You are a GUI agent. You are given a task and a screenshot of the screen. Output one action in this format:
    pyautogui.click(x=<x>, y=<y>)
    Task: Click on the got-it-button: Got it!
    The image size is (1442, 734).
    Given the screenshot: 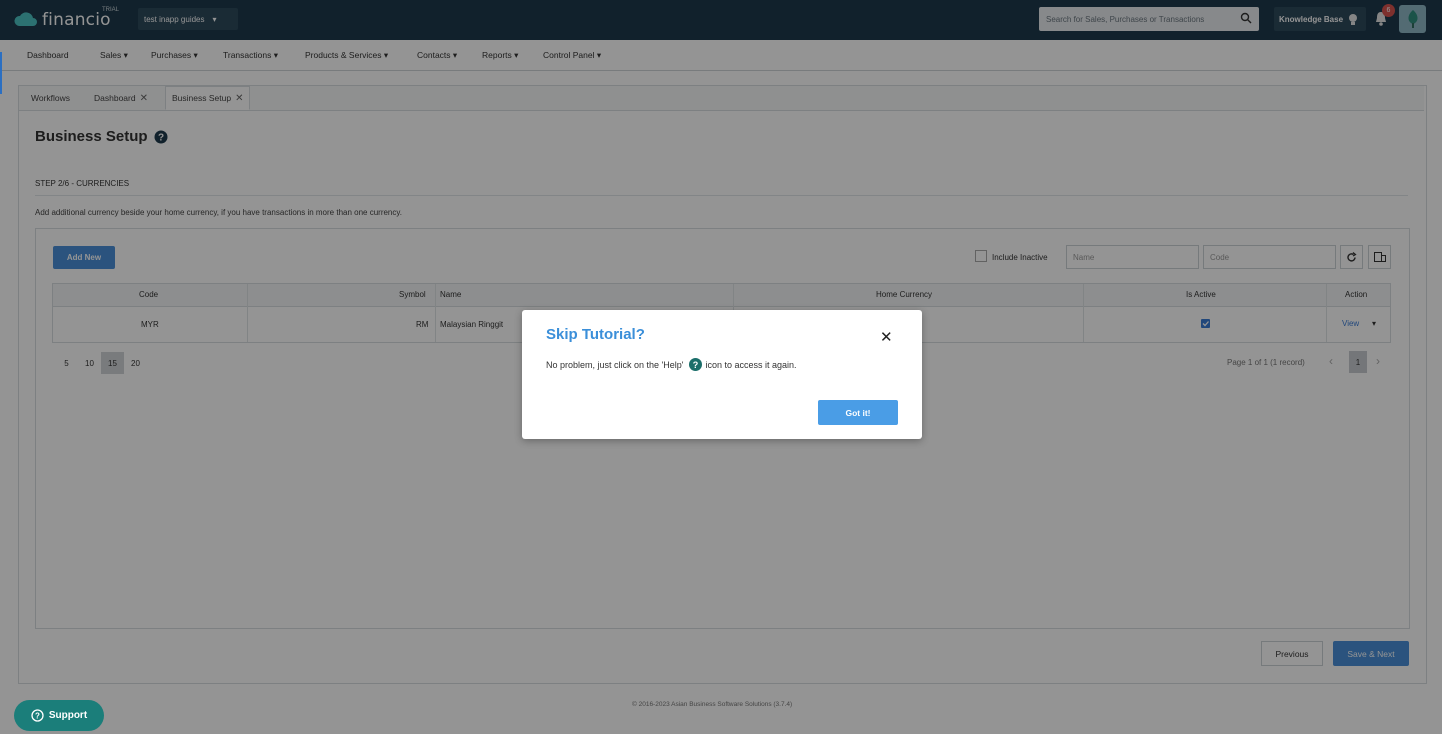 What is the action you would take?
    pyautogui.click(x=858, y=412)
    